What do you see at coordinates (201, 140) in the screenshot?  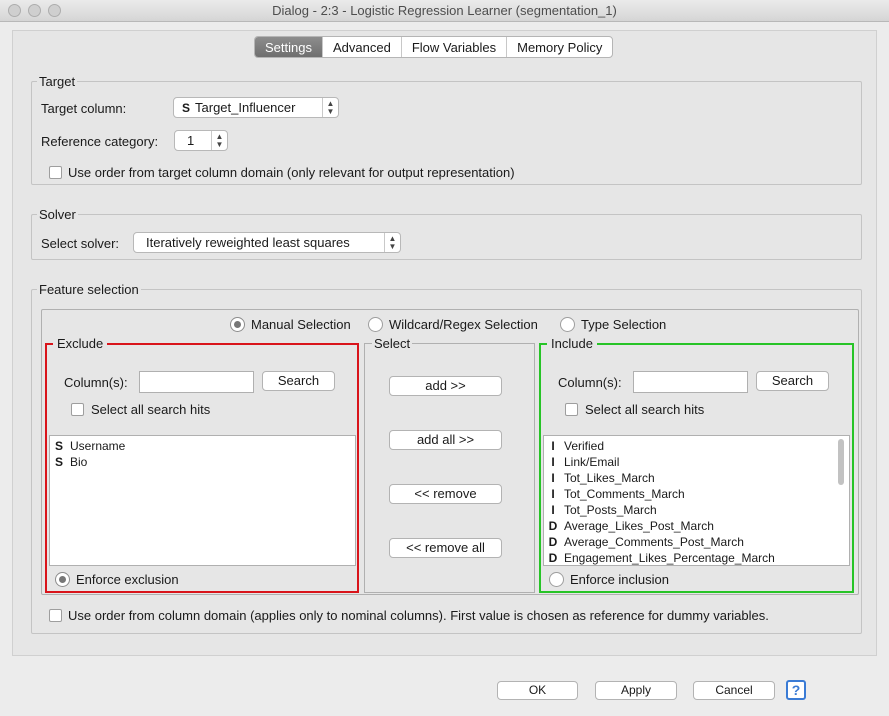 I see `reference-category-select: 1 ▲ ▼` at bounding box center [201, 140].